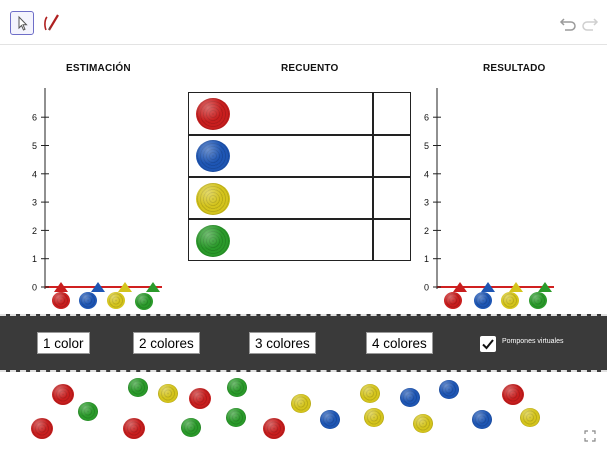 This screenshot has width=607, height=450. Describe the element at coordinates (432, 203) in the screenshot. I see `result-y-ticks: 0 1 2 3 4 5 6` at that location.